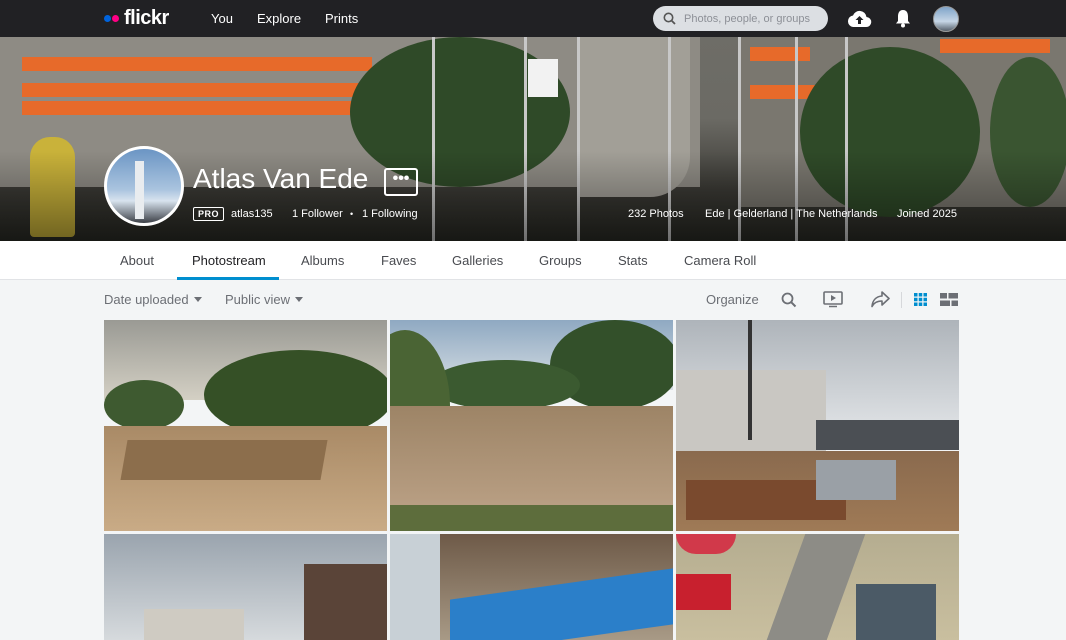  I want to click on tab-stats: Stats, so click(633, 260).